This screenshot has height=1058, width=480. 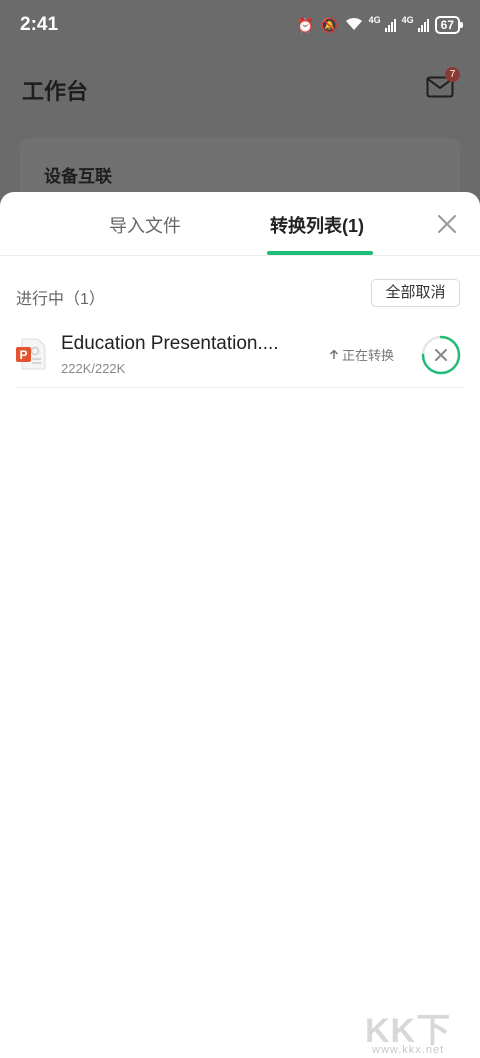 I want to click on tab-conversion-list: 转换列表(1), so click(x=317, y=225).